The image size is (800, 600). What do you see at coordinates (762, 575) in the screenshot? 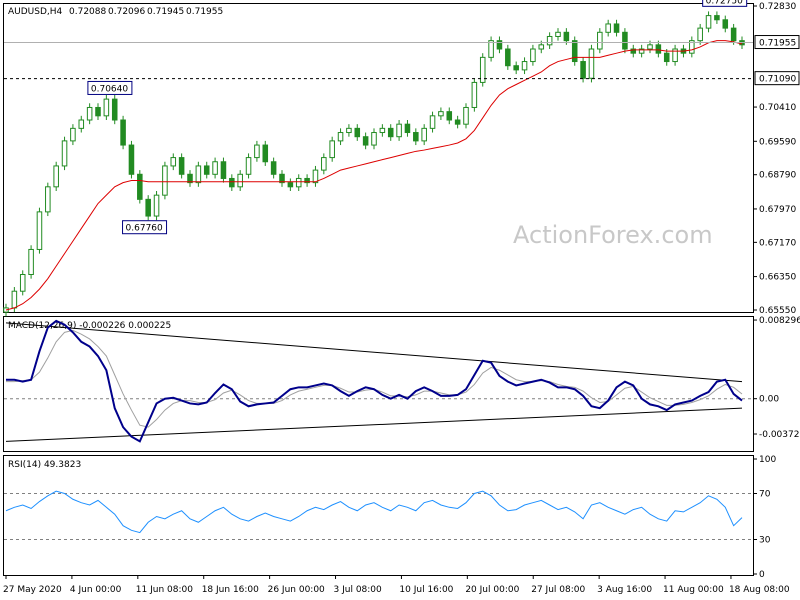
I see `rsi-y-tick-label: 0` at bounding box center [762, 575].